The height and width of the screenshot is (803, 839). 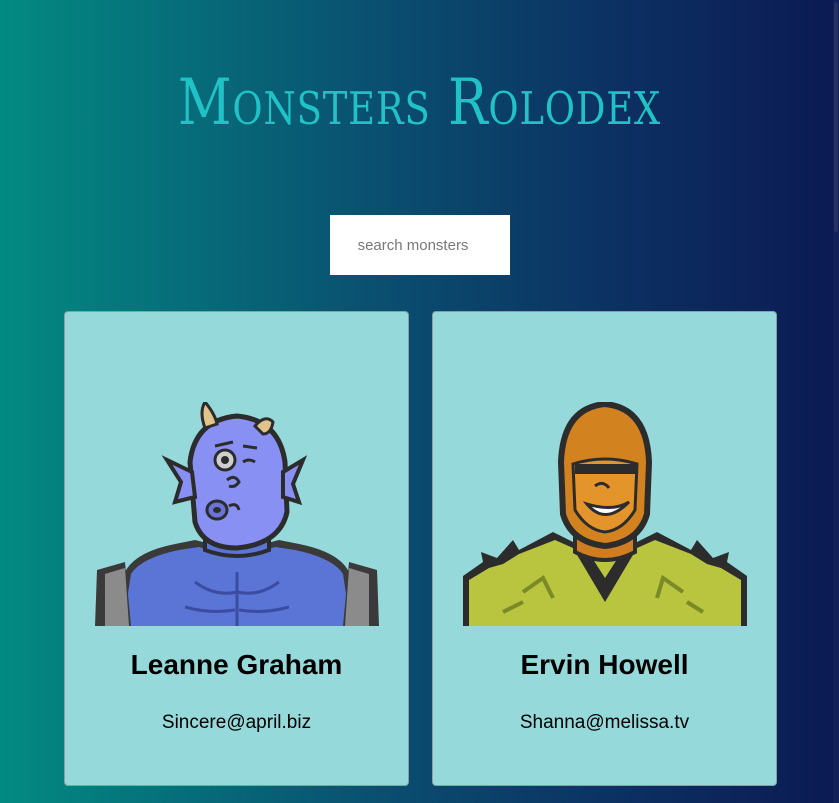 I want to click on page-title: Monsters Rolodex, so click(x=419, y=103).